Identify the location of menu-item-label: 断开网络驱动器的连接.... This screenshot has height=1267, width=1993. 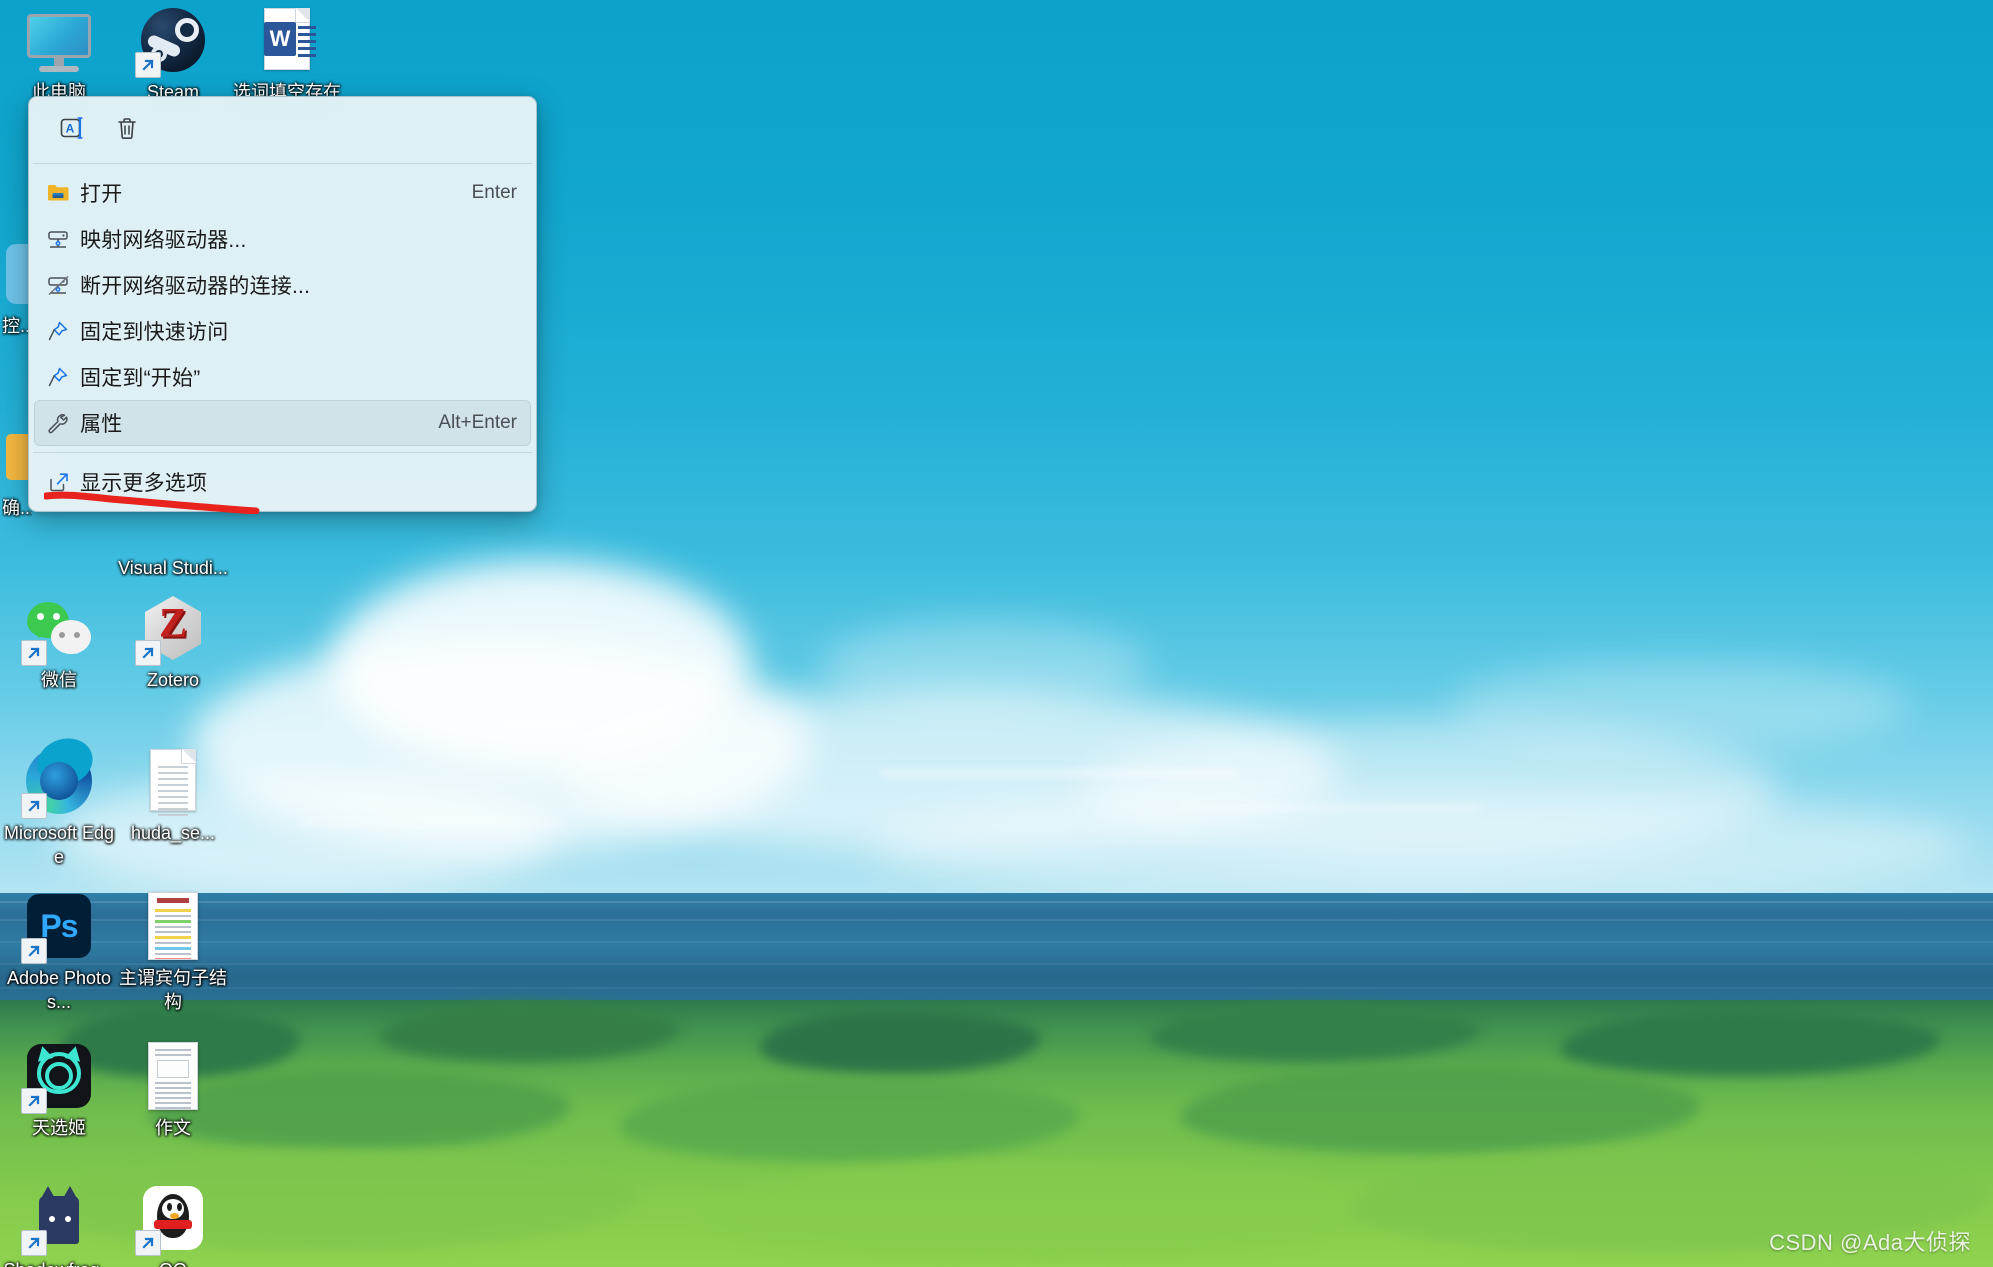
(195, 286).